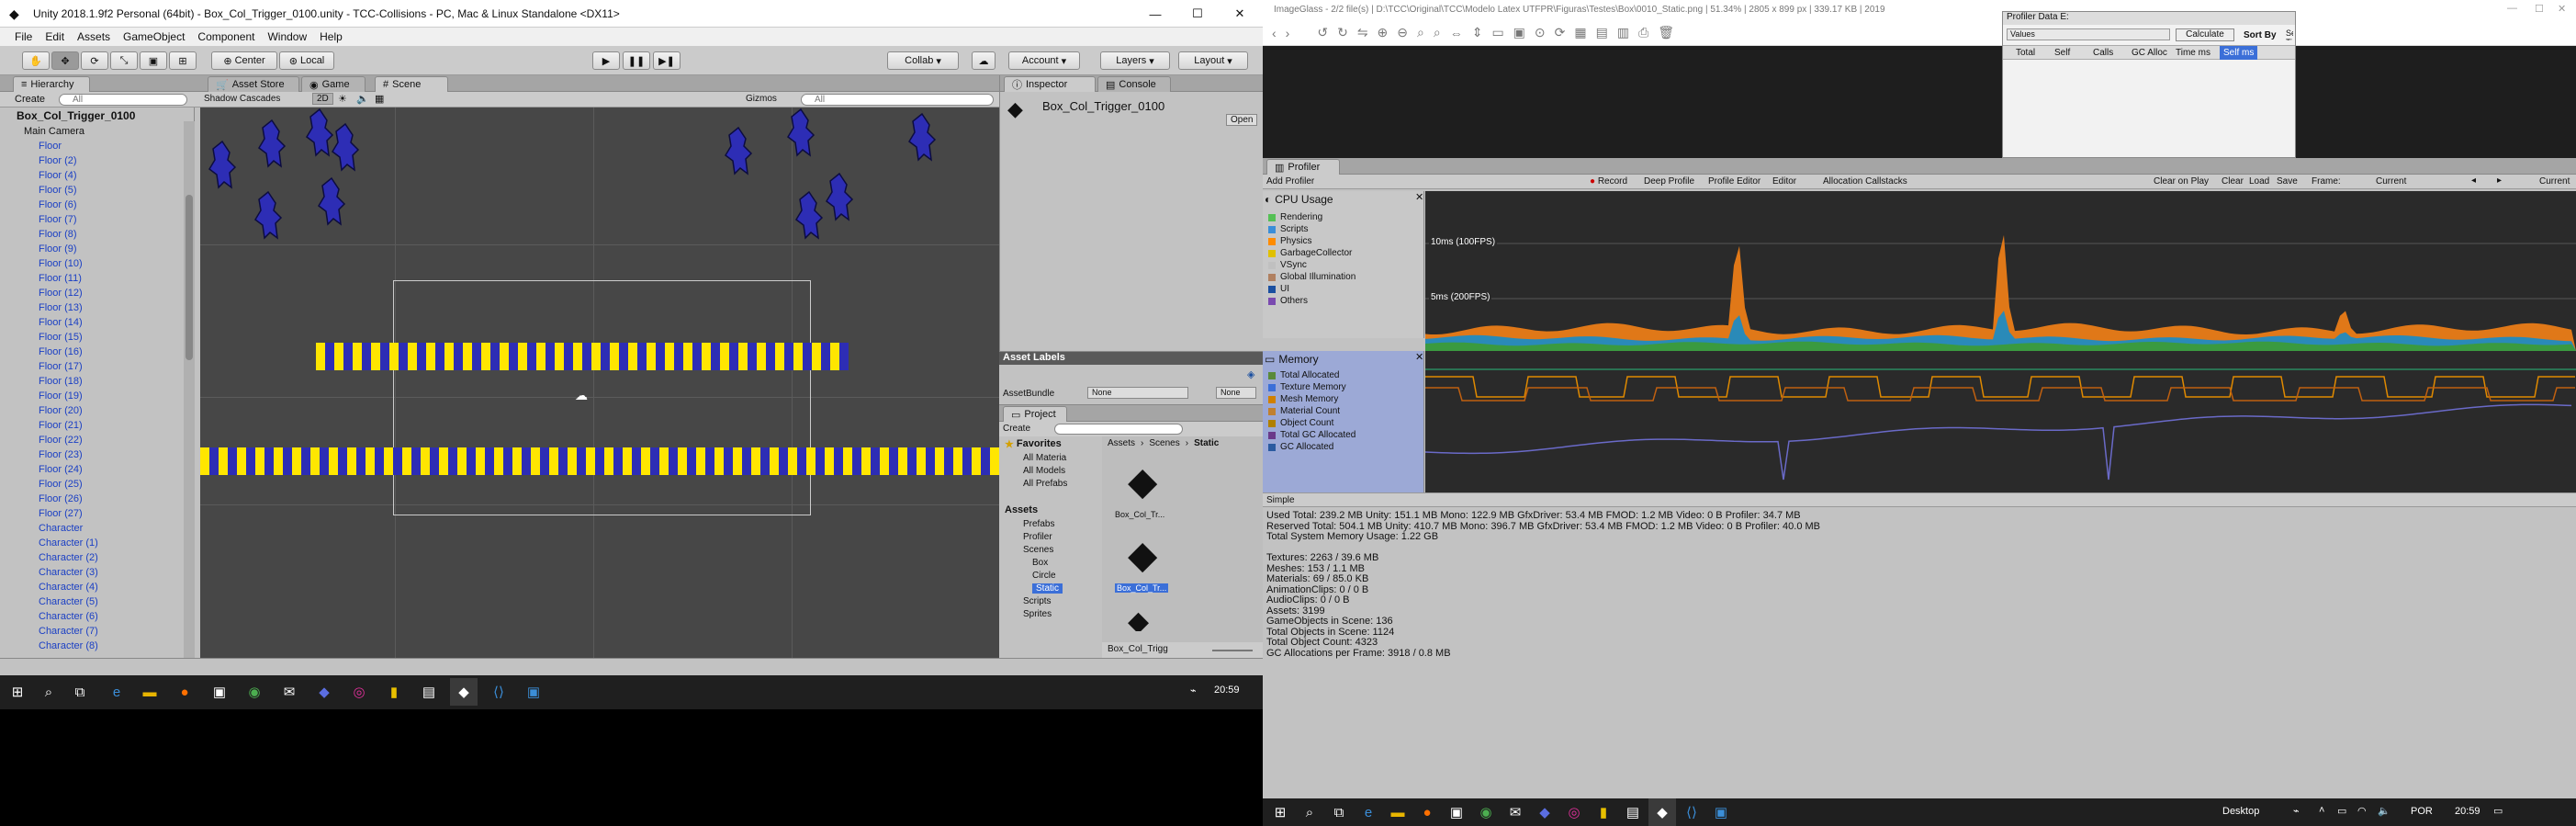 The height and width of the screenshot is (826, 2576). I want to click on hierarchy-item: Main Camera, so click(92, 131).